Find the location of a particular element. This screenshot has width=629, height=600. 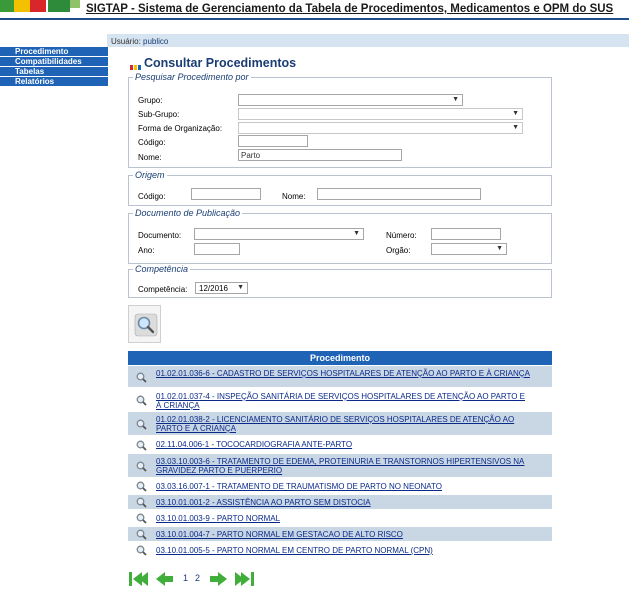

origem-codigo-label: Código: is located at coordinates (152, 196).